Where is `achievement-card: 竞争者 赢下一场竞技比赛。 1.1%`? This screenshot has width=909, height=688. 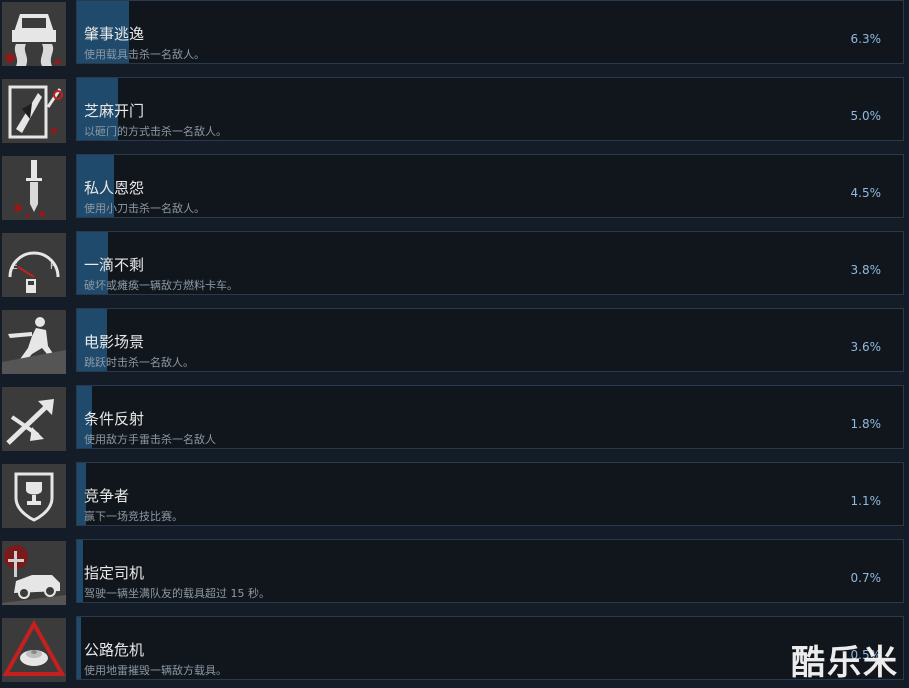
achievement-card: 竞争者 赢下一场竞技比赛。 1.1% is located at coordinates (490, 494).